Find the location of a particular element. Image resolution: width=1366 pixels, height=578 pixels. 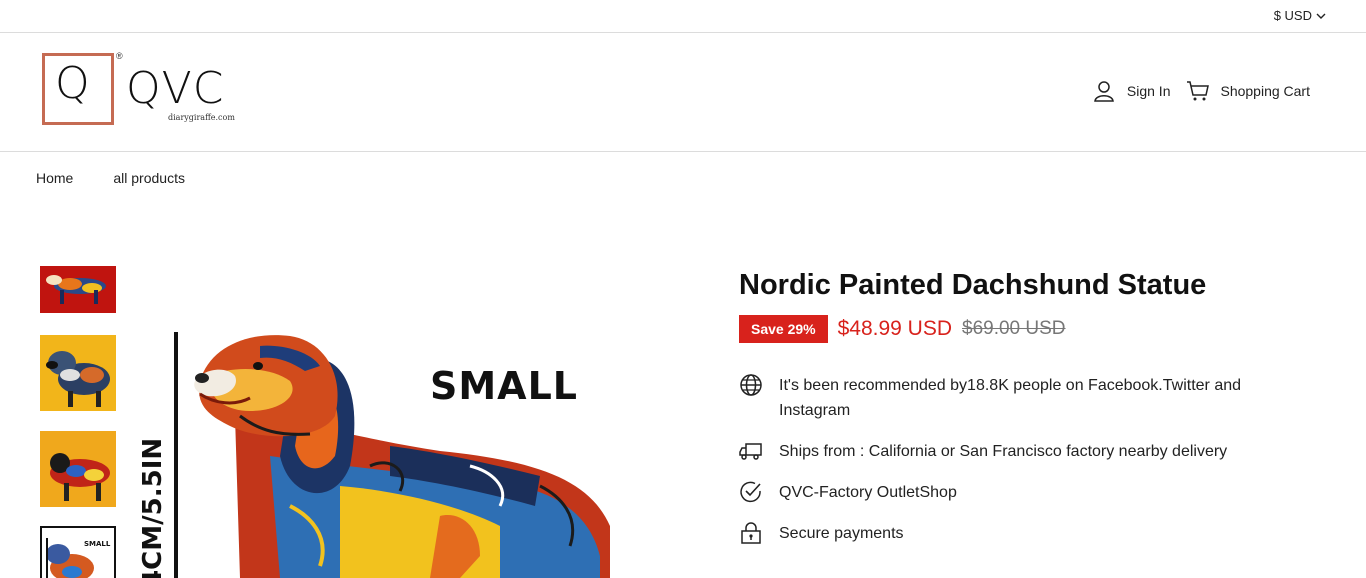

feature-item-outlet: QVC-Factory OutletShop is located at coordinates (1039, 492).